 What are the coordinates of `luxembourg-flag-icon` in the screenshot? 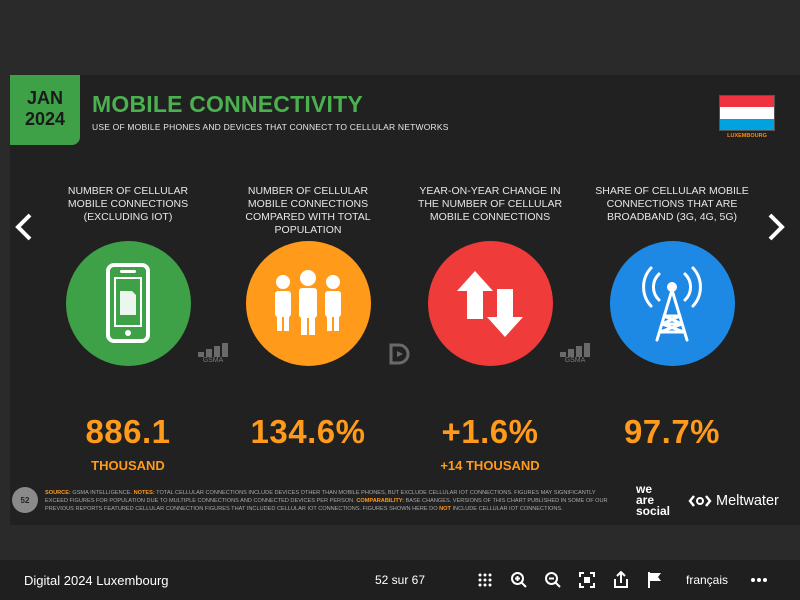 It's located at (747, 113).